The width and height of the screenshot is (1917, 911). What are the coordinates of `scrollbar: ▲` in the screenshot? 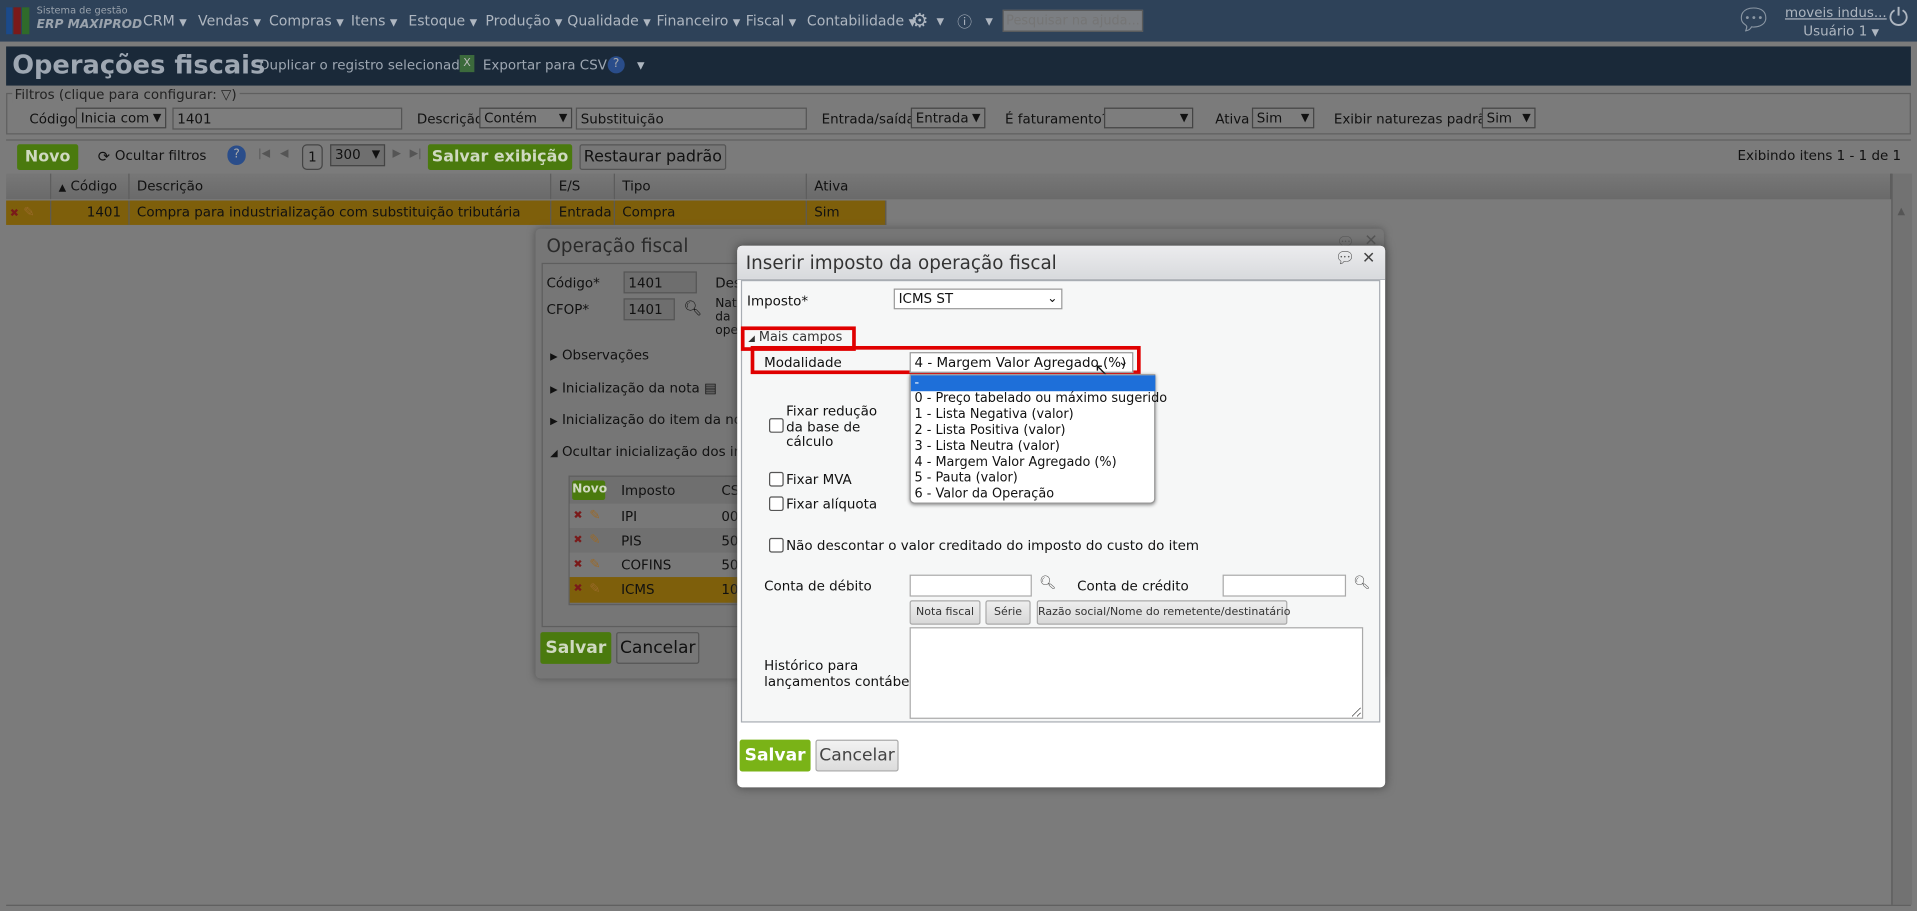 It's located at (1902, 539).